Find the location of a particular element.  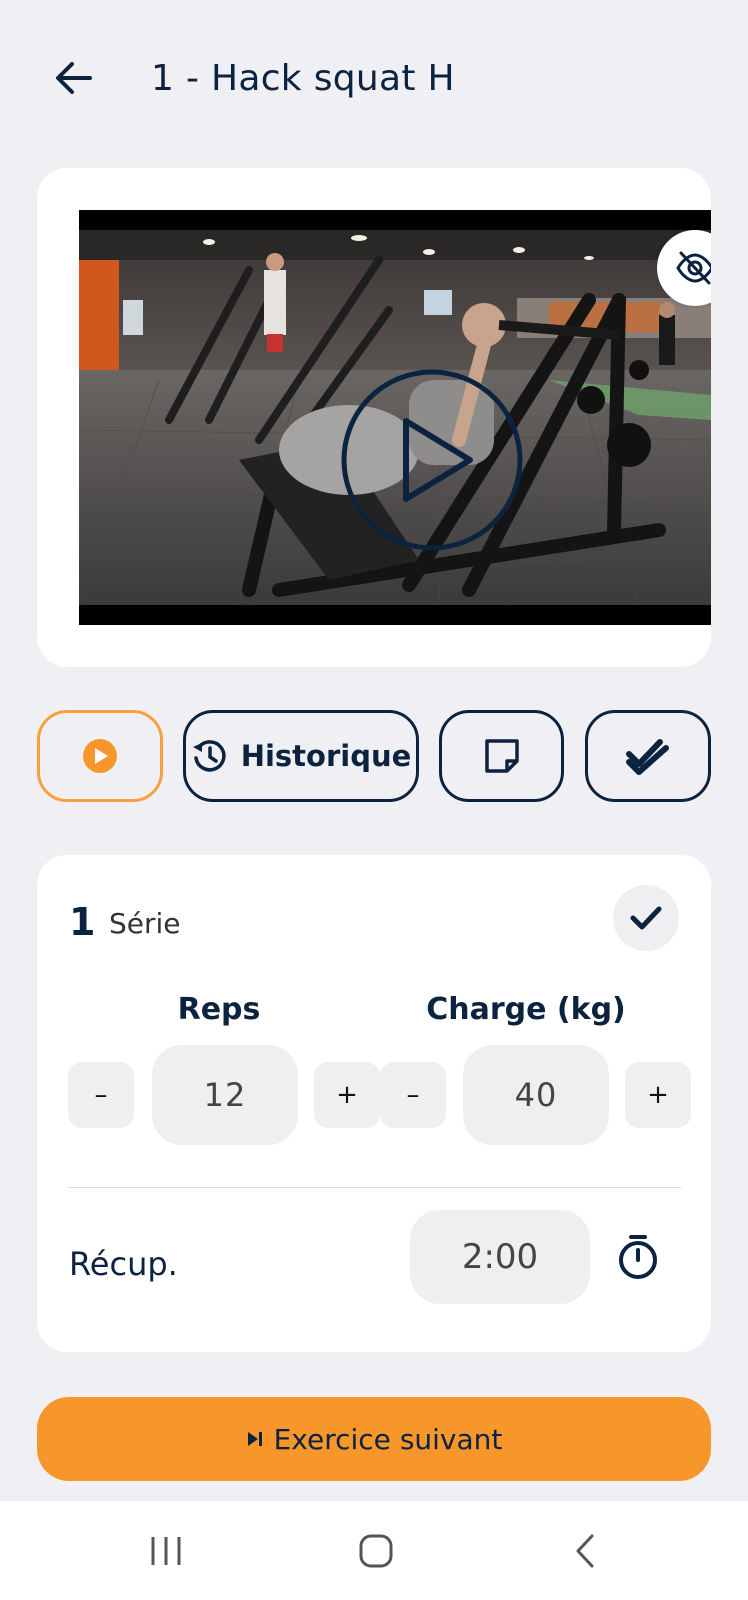

system-back-button is located at coordinates (585, 1551).